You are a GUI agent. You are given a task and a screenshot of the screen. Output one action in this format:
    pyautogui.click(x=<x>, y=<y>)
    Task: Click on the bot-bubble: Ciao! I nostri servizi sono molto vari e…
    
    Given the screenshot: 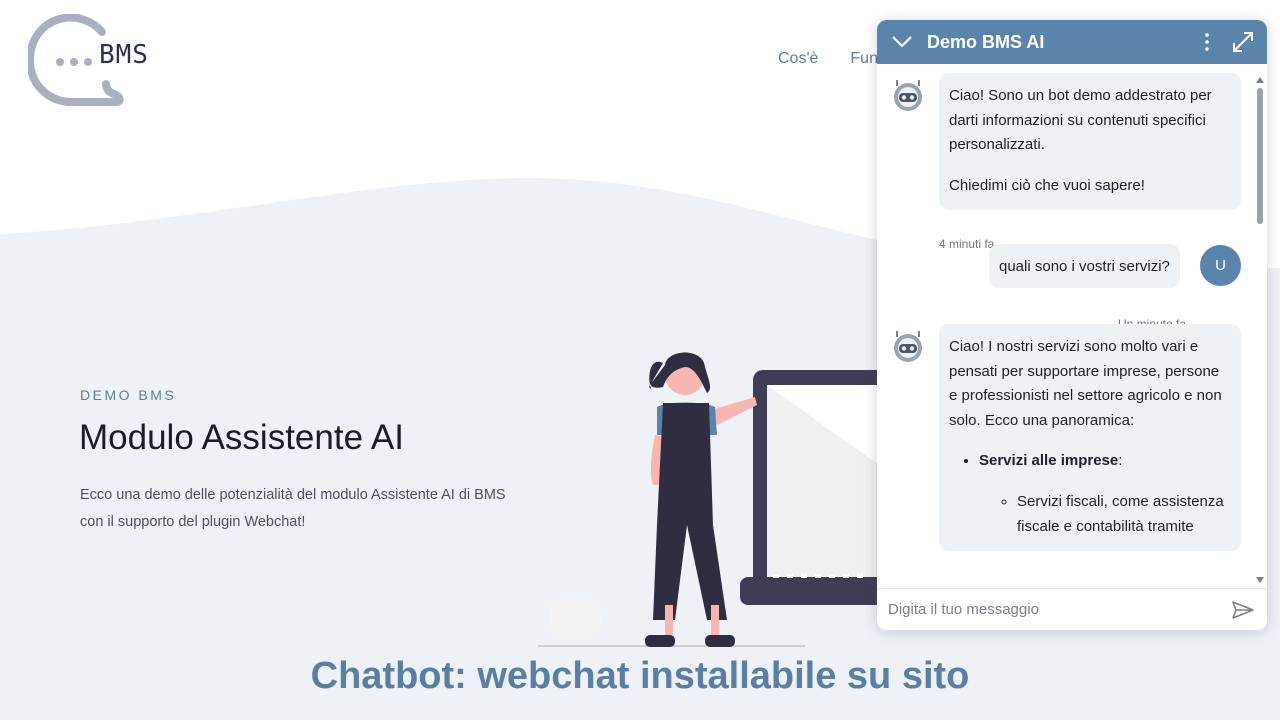 What is the action you would take?
    pyautogui.click(x=1090, y=438)
    